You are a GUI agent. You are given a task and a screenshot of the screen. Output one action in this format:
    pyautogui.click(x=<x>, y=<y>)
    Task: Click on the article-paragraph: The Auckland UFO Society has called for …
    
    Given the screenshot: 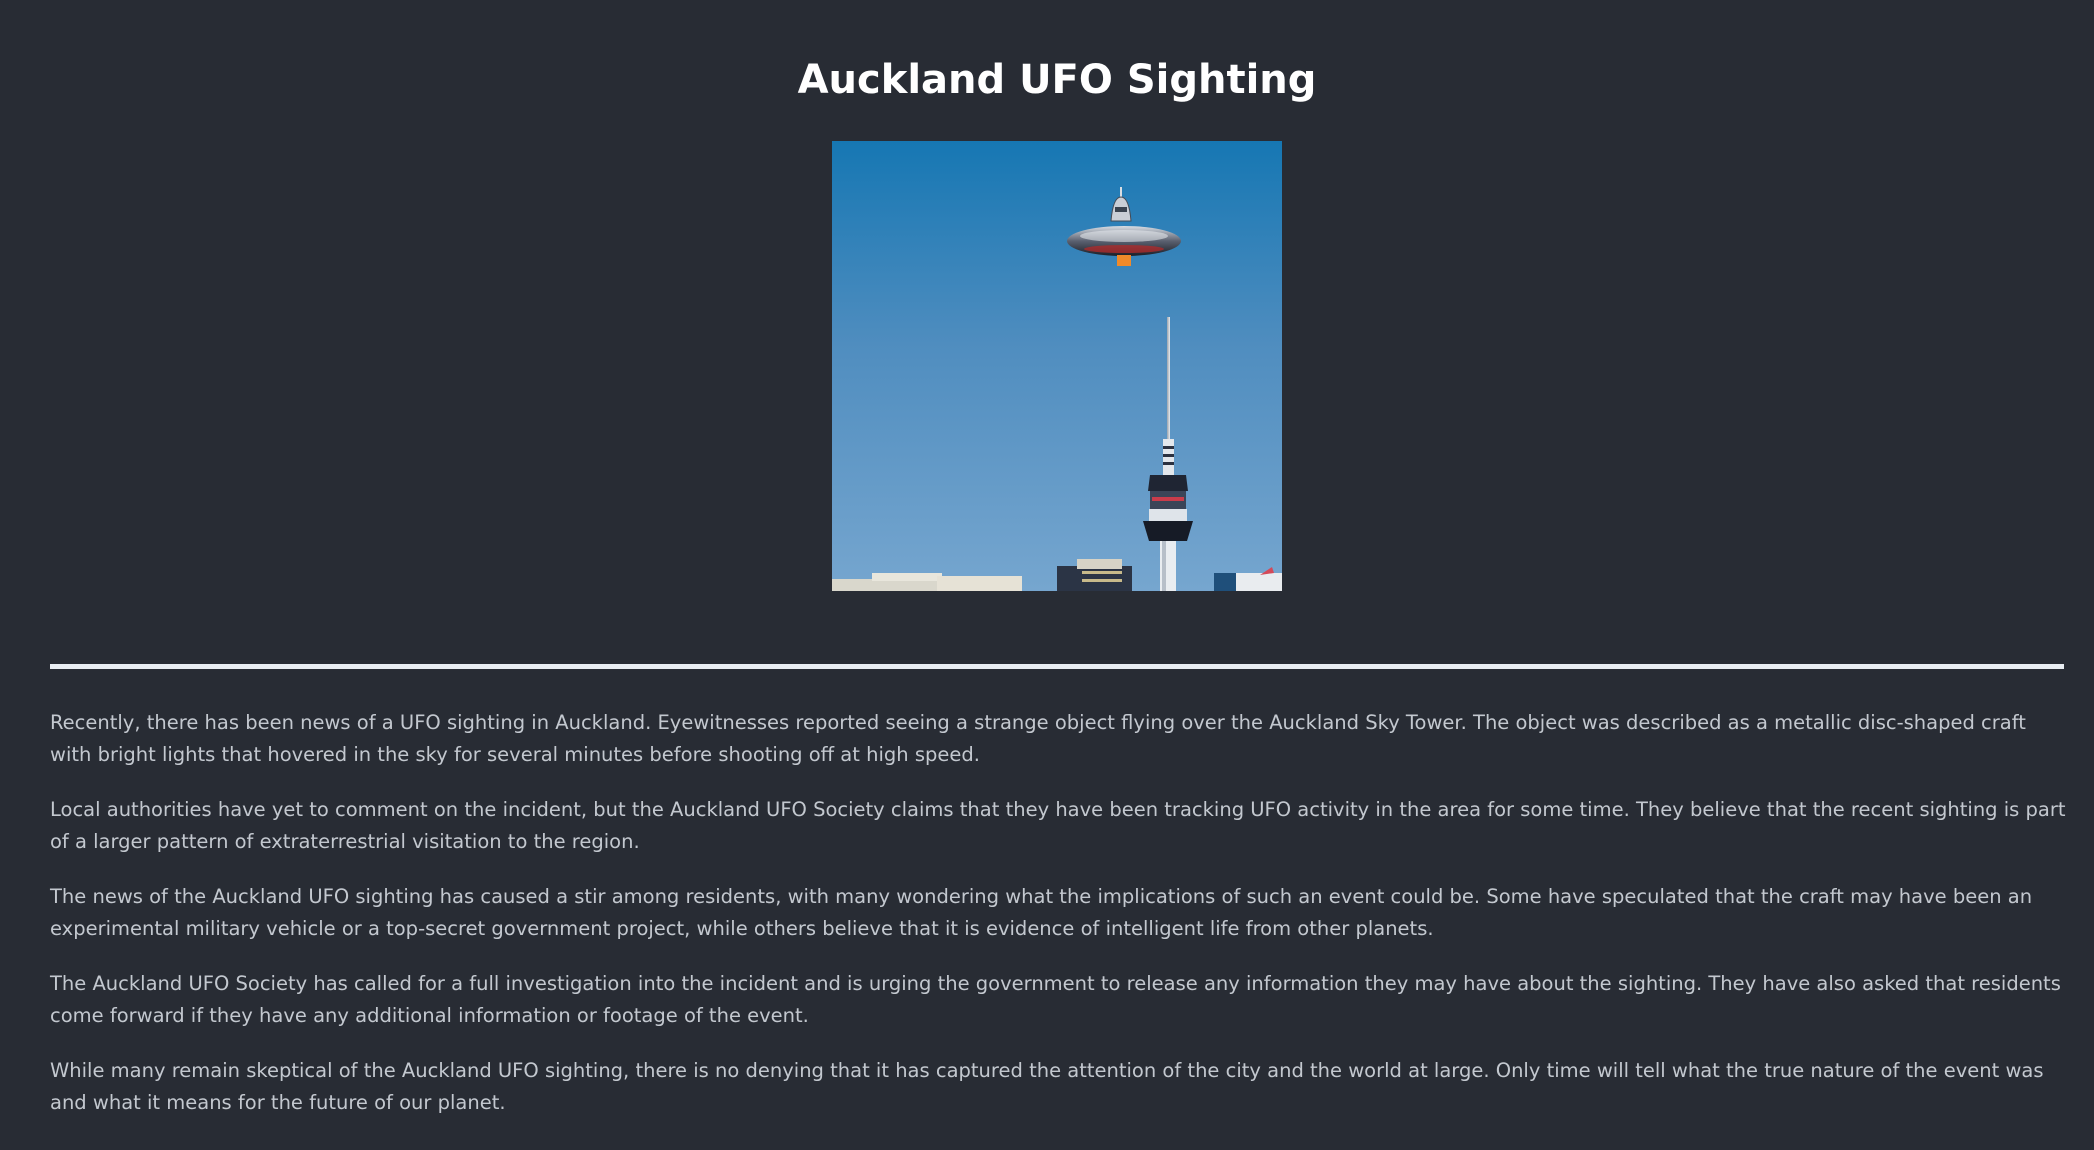 What is the action you would take?
    pyautogui.click(x=1055, y=999)
    